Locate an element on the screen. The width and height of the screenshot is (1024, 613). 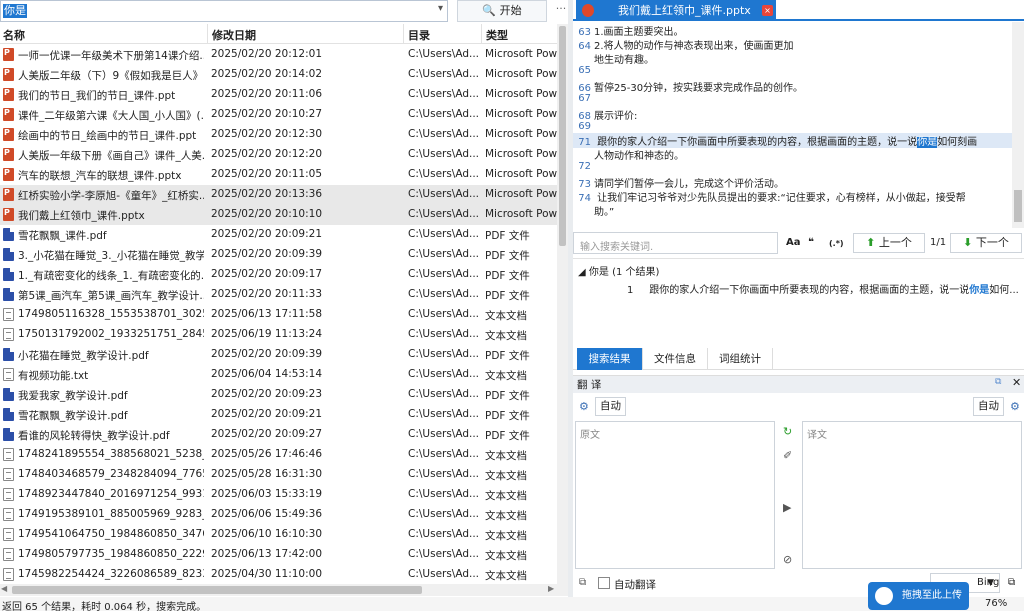
close-icon: ✕ is located at coordinates (1016, 382).